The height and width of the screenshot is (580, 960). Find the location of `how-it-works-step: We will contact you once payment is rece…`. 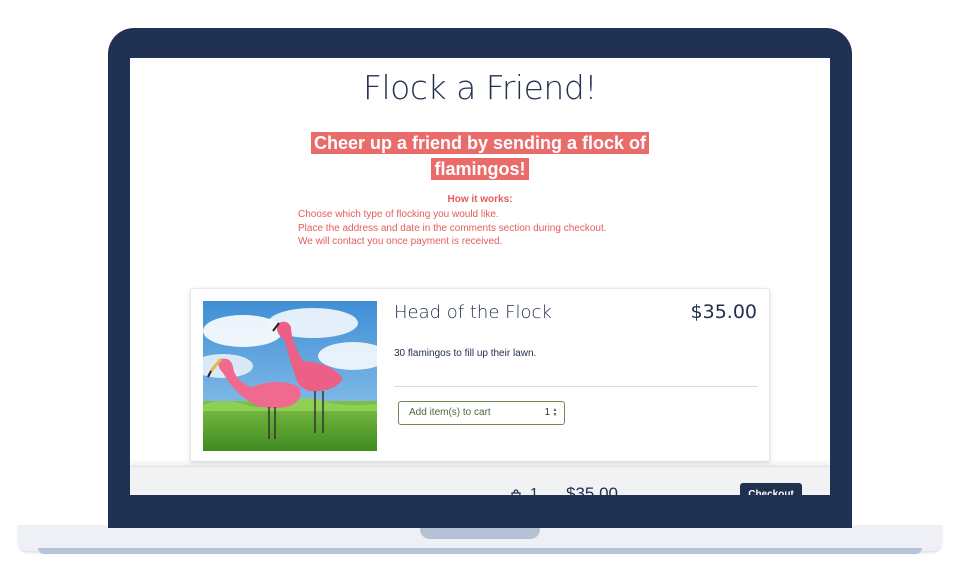

how-it-works-step: We will contact you once payment is rece… is located at coordinates (400, 241).